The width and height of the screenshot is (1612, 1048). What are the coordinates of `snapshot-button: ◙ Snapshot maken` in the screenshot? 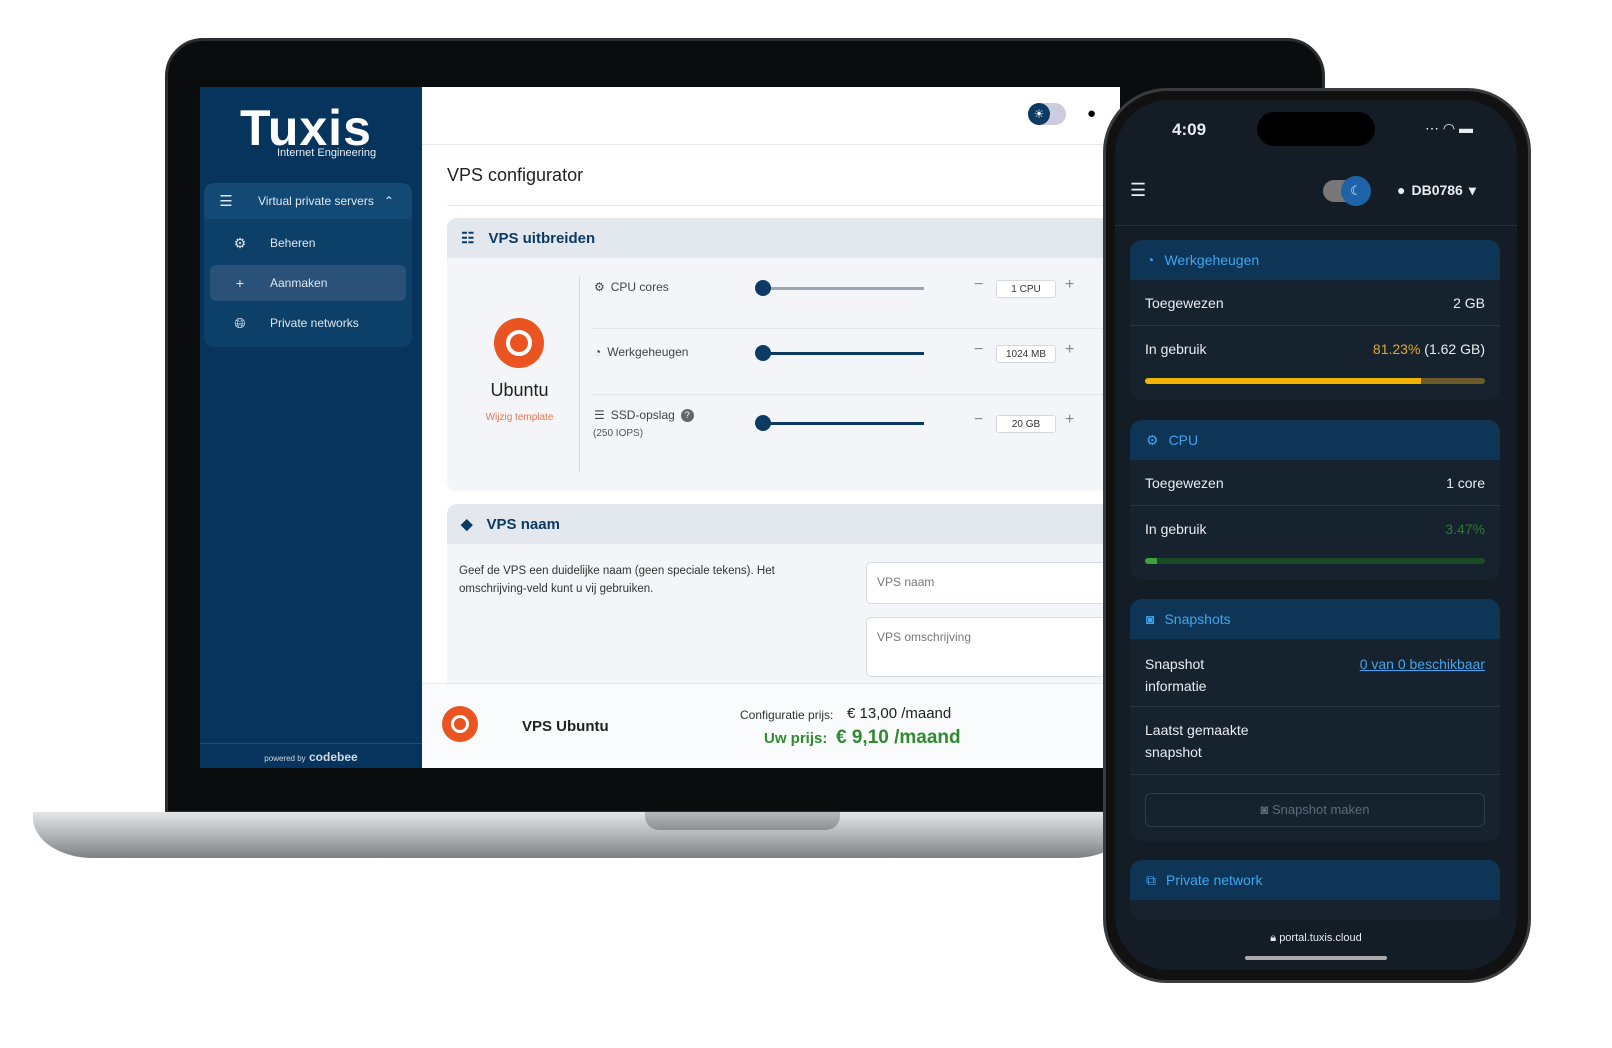 It's located at (1315, 810).